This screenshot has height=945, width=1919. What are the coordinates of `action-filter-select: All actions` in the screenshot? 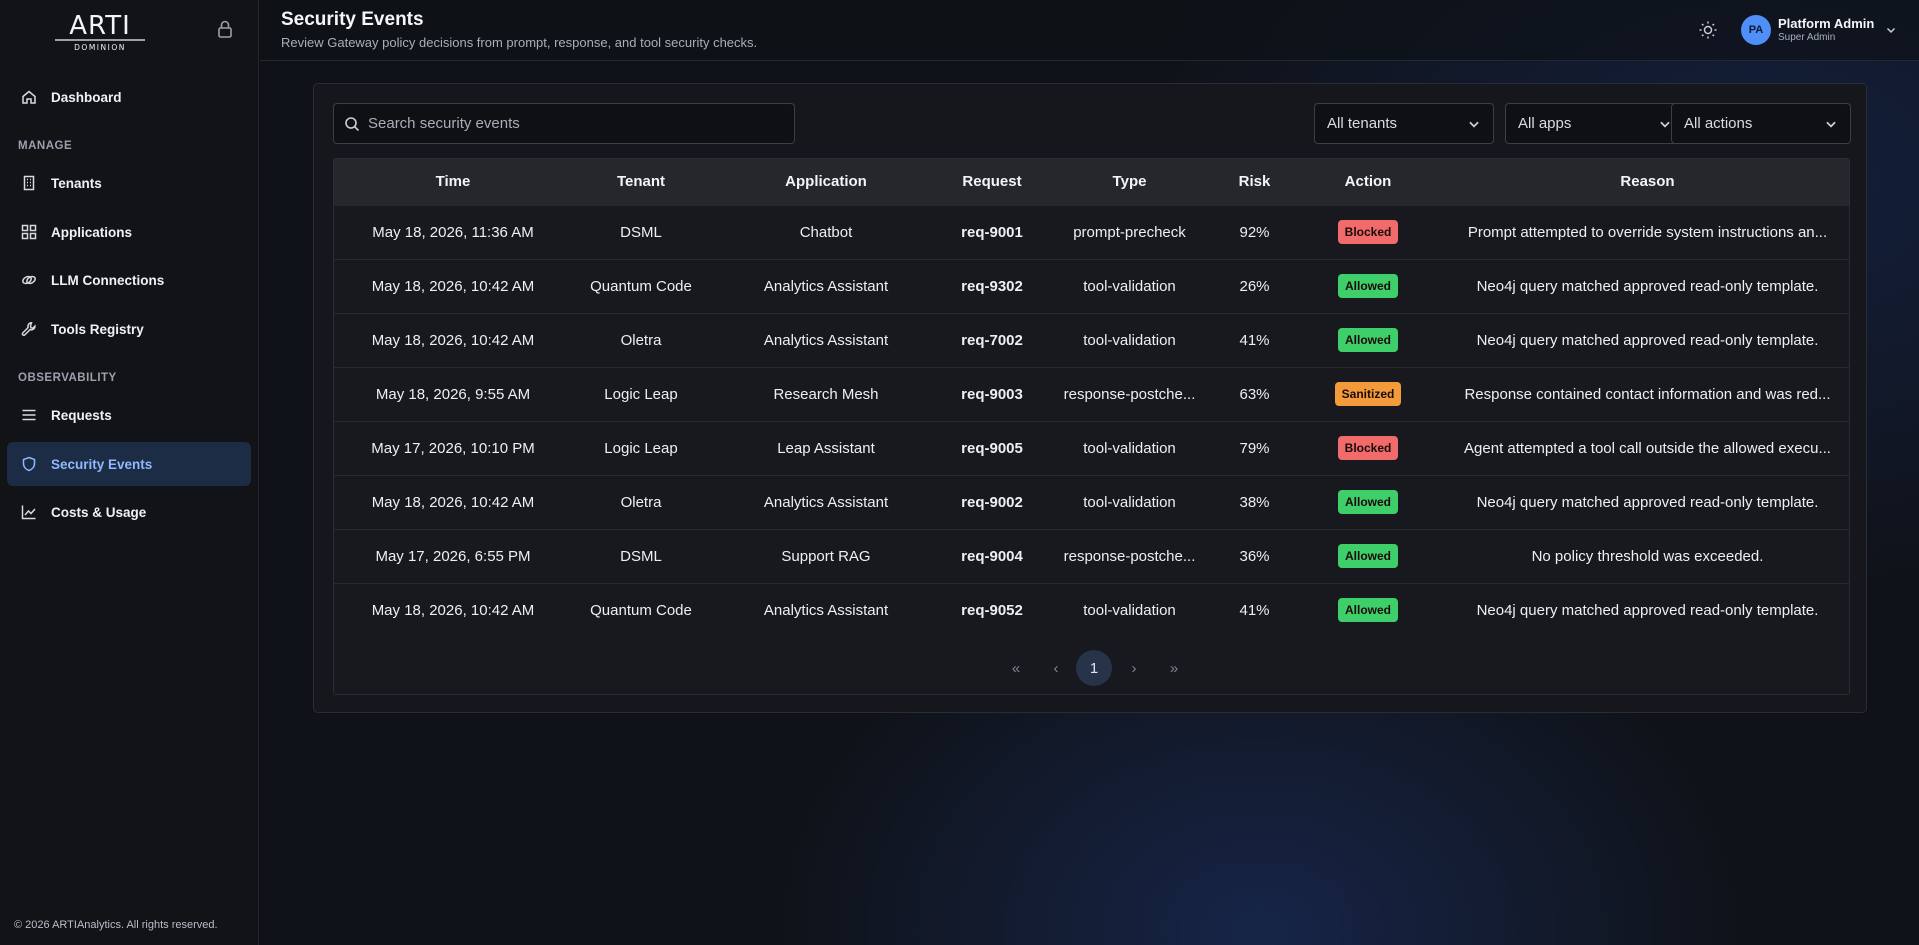 It's located at (1761, 123).